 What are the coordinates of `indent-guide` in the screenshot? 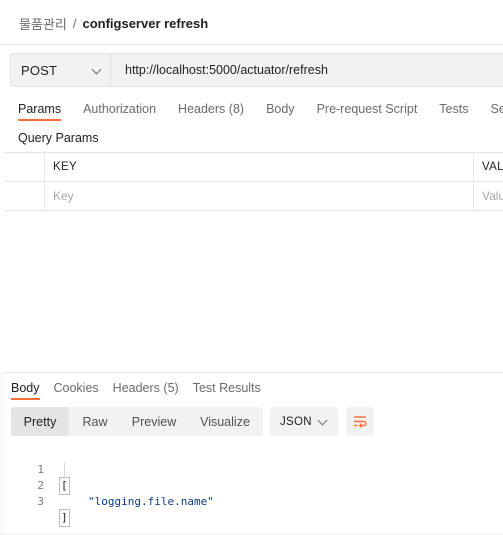 It's located at (64, 470).